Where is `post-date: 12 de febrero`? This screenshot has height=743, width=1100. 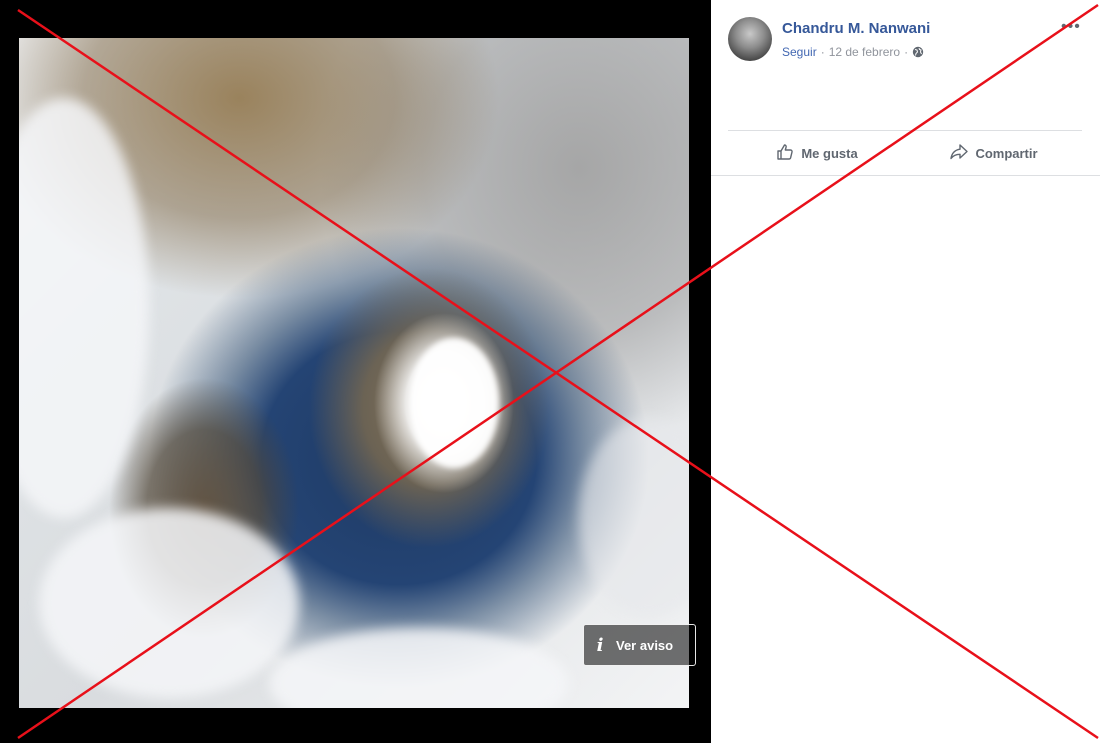 post-date: 12 de febrero is located at coordinates (864, 52).